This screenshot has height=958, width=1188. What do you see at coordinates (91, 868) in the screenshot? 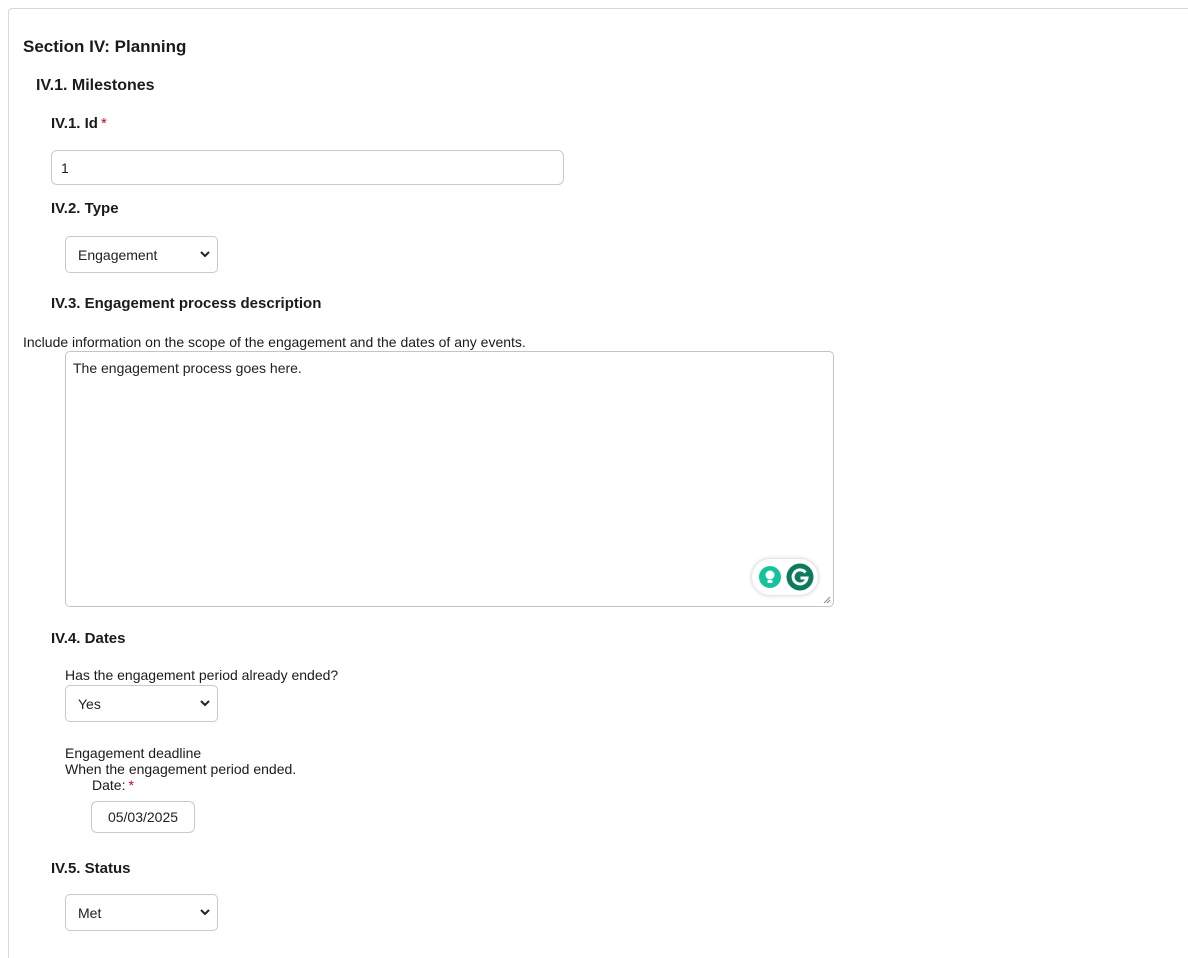
I see `status-field-label: IV.5. Status` at bounding box center [91, 868].